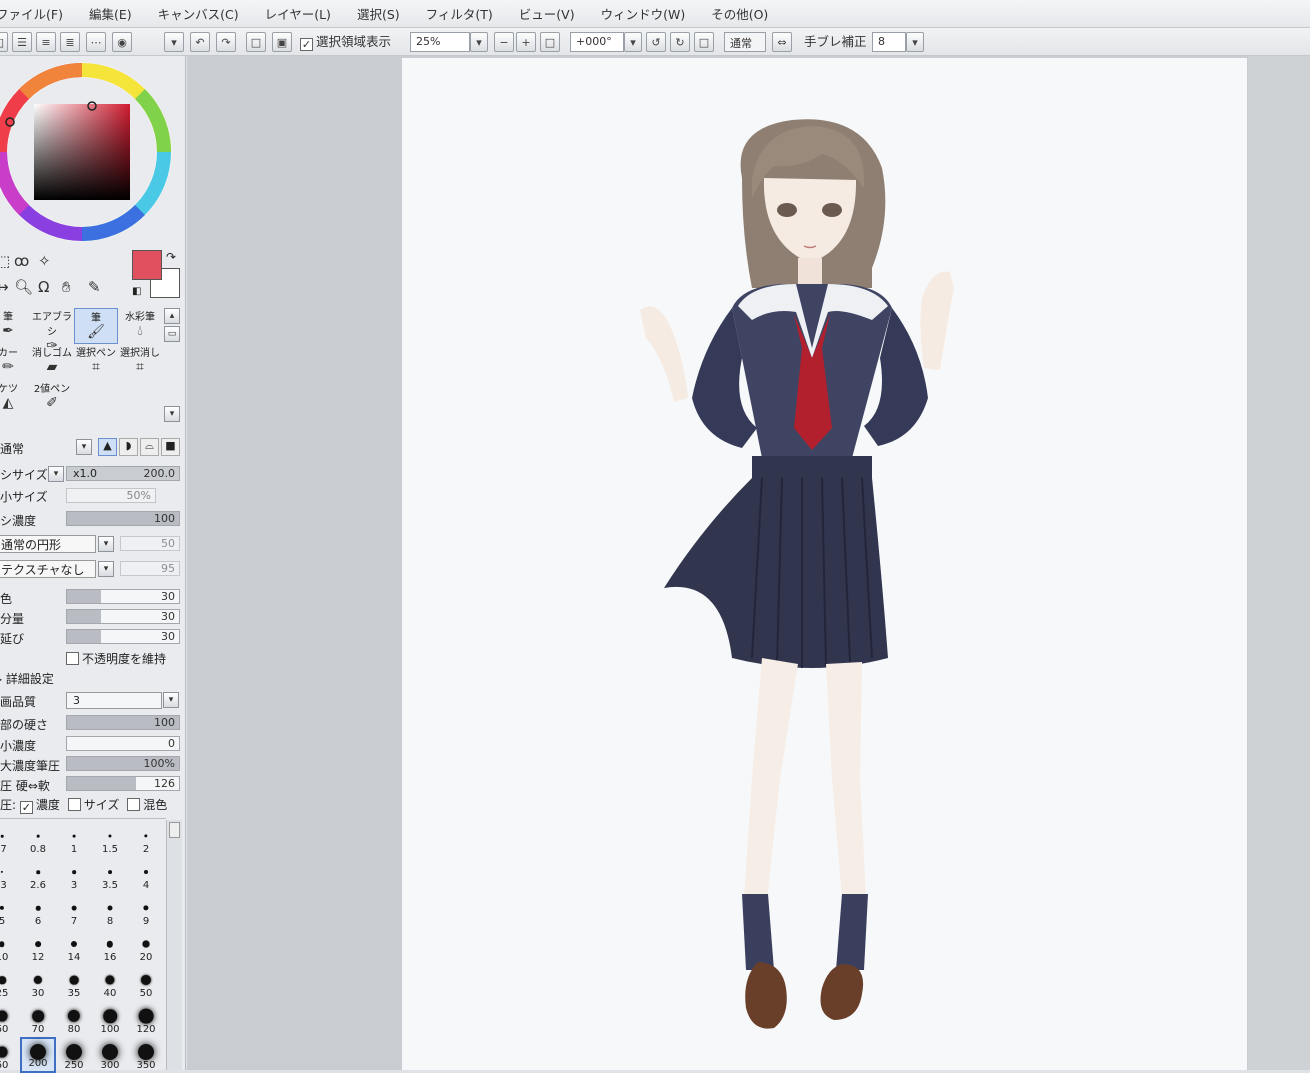 The width and height of the screenshot is (1310, 1073). Describe the element at coordinates (22, 42) in the screenshot. I see `layout-rows-icon: ☰` at that location.